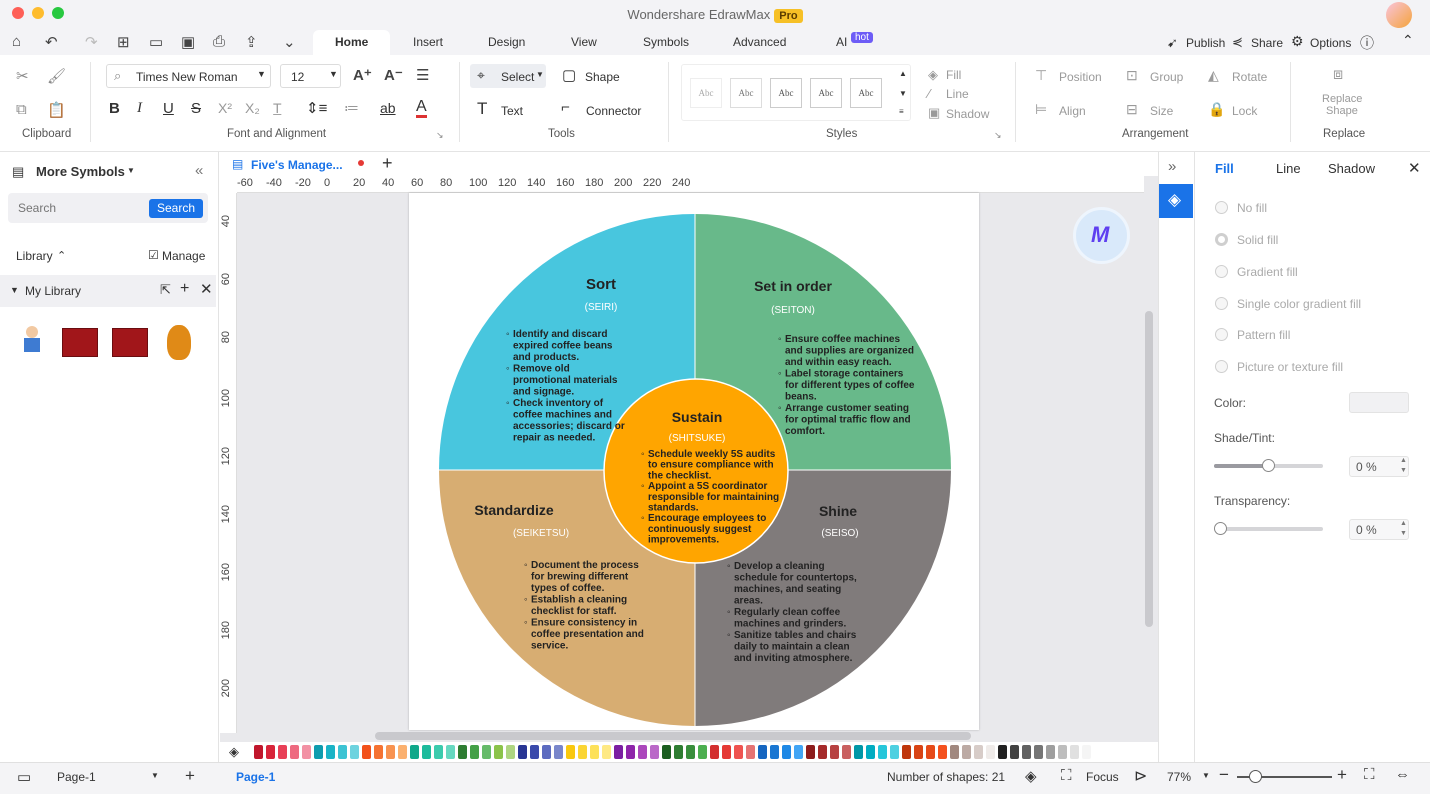  Describe the element at coordinates (1224, 775) in the screenshot. I see `zoom-out-icon: −` at that location.